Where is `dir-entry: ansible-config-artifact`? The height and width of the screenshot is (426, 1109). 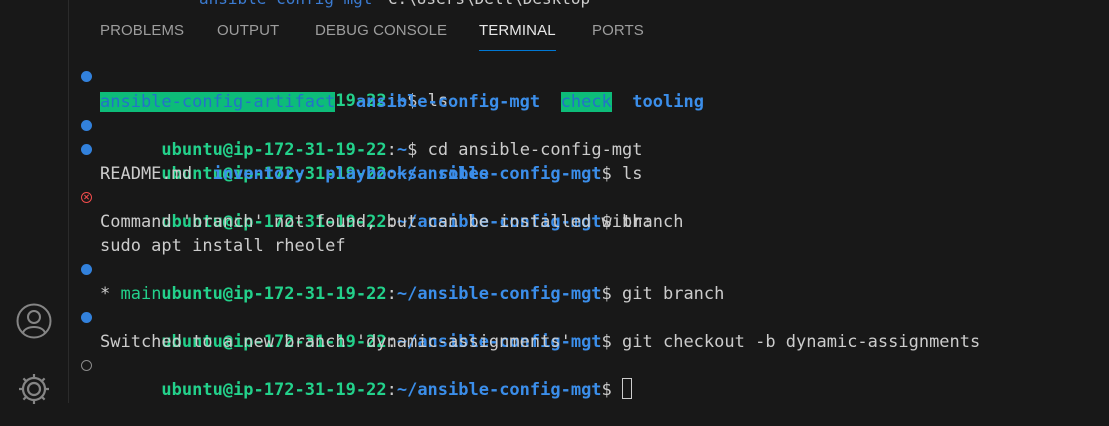 dir-entry: ansible-config-artifact is located at coordinates (218, 102).